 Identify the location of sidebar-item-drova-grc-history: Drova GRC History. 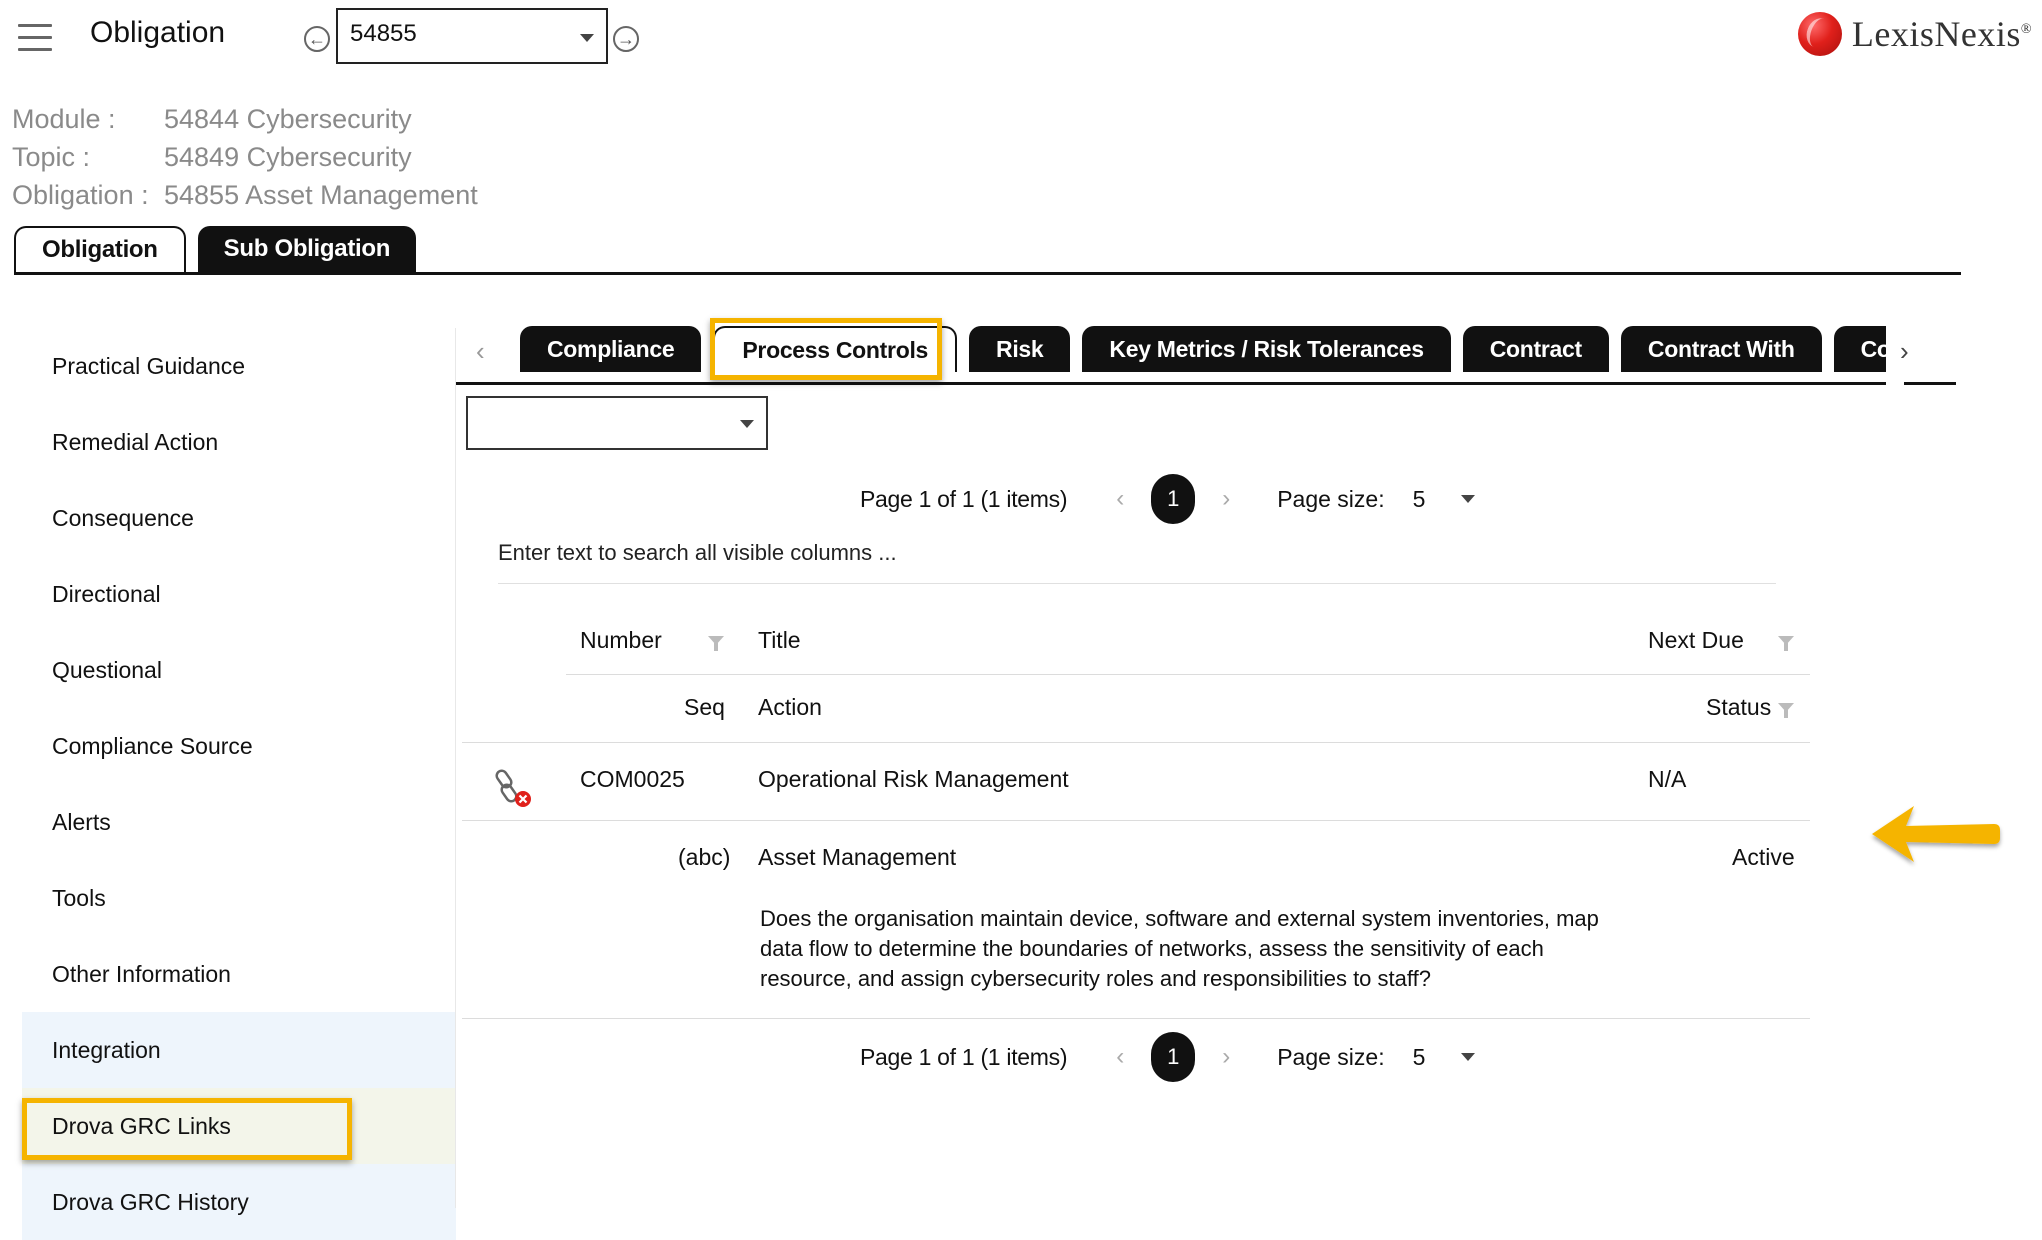
(239, 1202).